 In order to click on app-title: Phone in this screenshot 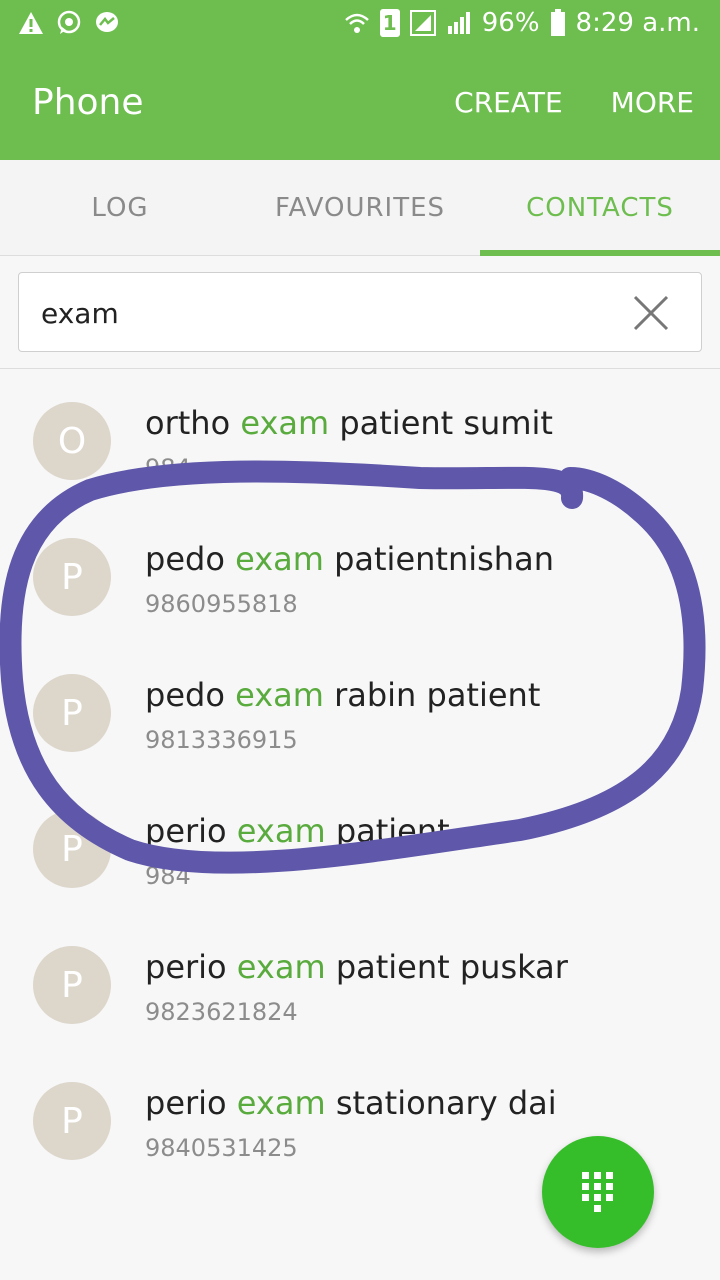, I will do `click(88, 102)`.